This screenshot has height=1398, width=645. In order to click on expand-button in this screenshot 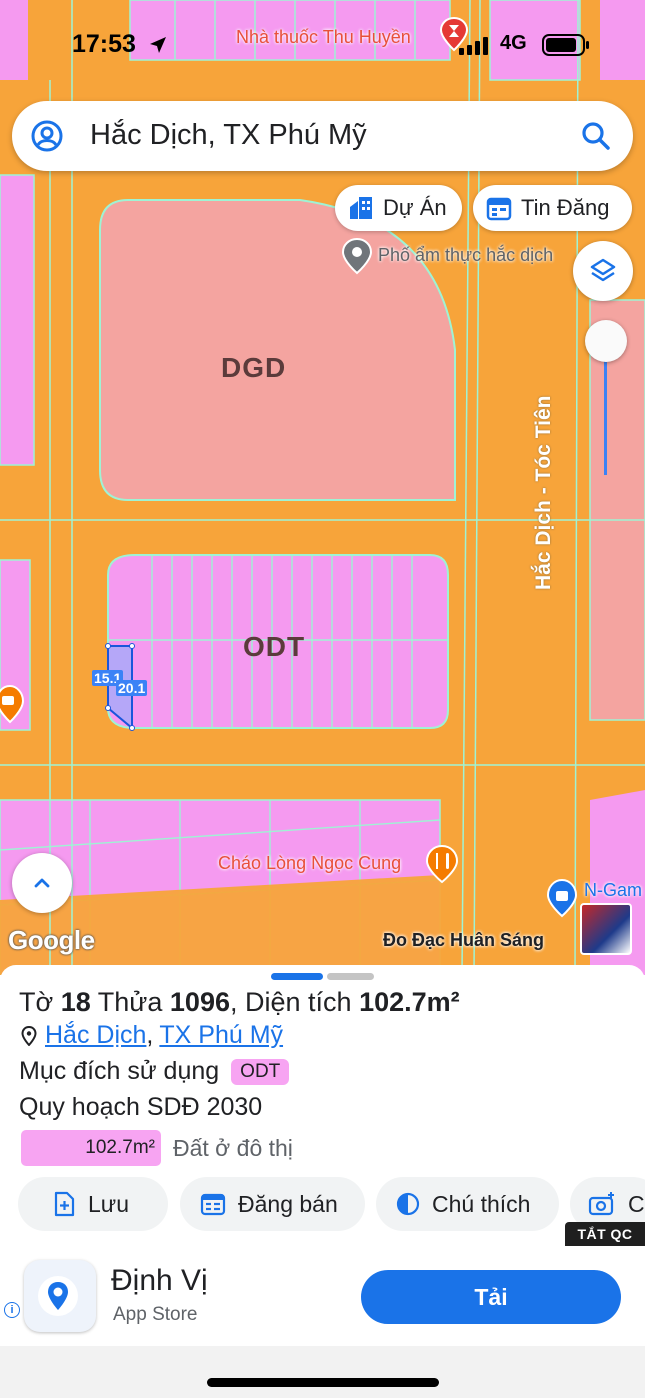, I will do `click(42, 883)`.